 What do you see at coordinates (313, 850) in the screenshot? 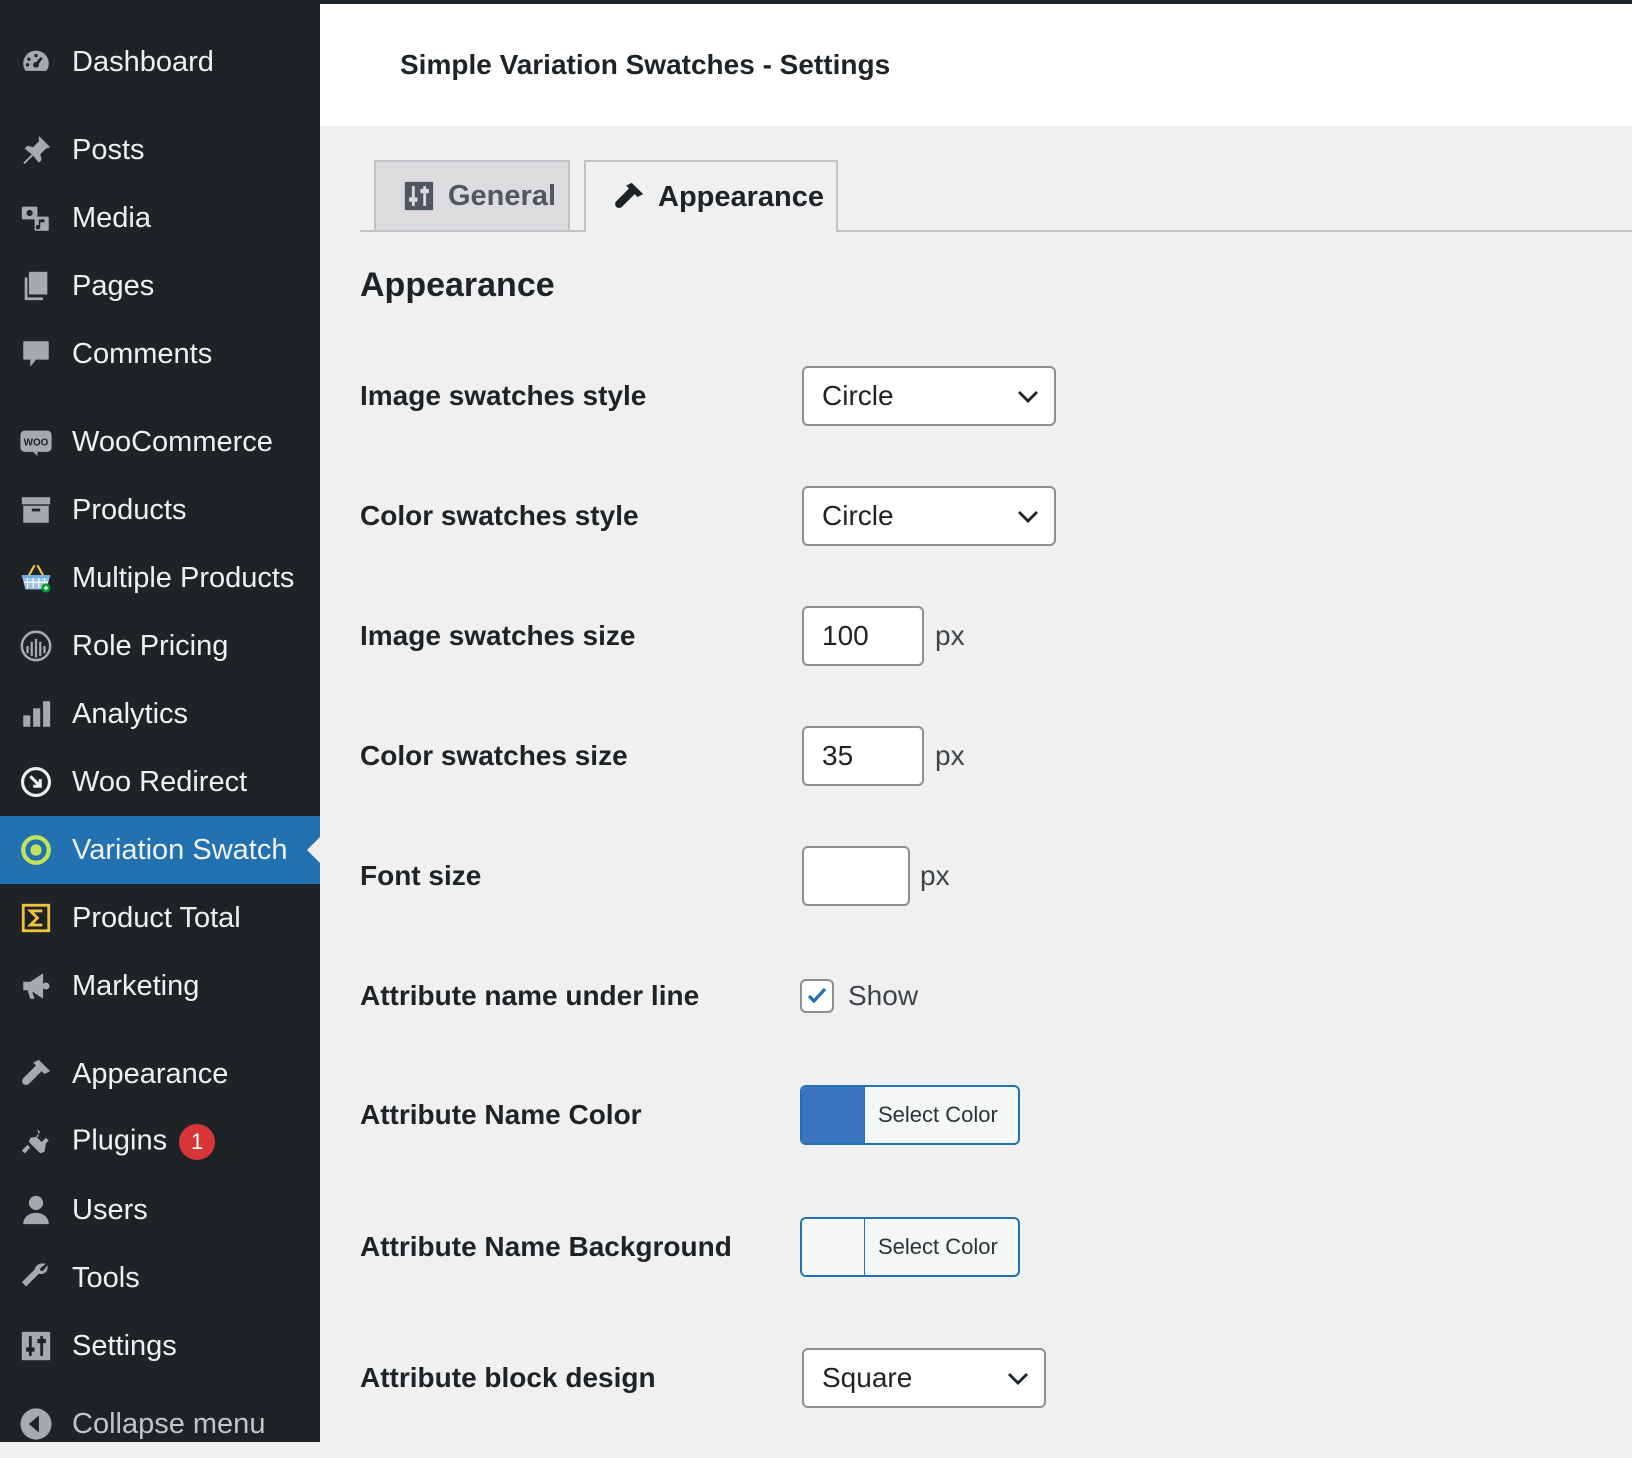
I see `active-pointer` at bounding box center [313, 850].